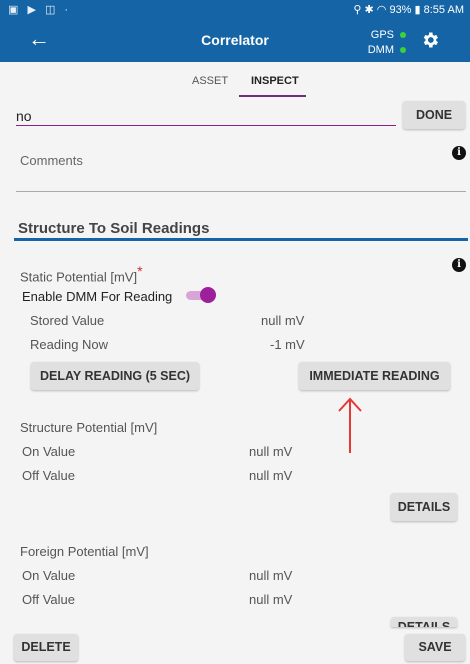 Image resolution: width=470 pixels, height=664 pixels. Describe the element at coordinates (97, 296) in the screenshot. I see `enable-dmm-label: Enable DMM For Reading` at that location.